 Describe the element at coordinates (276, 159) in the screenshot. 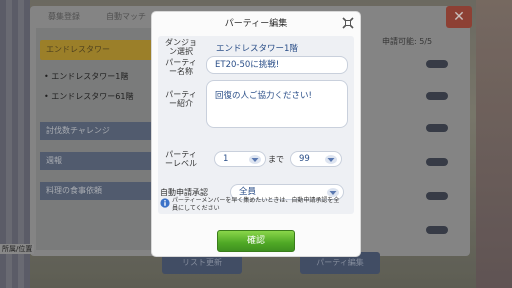

I see `level-range-separator: まで` at that location.